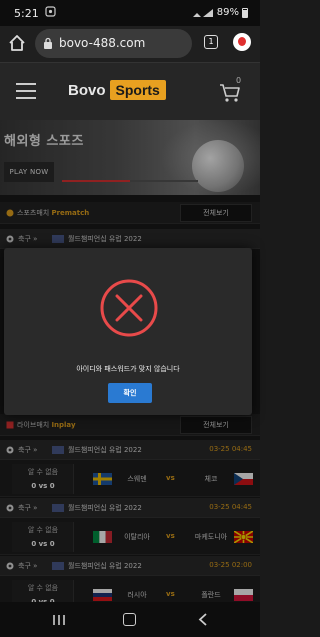  What do you see at coordinates (10, 213) in the screenshot?
I see `prematch-icon` at bounding box center [10, 213].